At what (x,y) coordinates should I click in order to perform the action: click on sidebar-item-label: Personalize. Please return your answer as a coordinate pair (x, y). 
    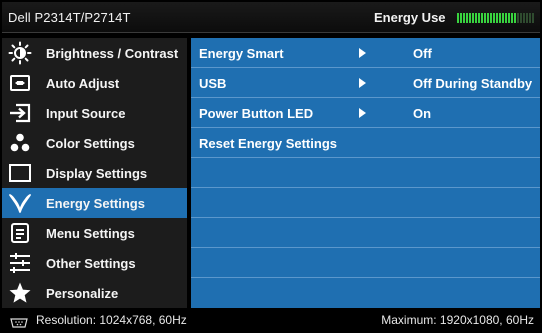
    Looking at the image, I should click on (82, 293).